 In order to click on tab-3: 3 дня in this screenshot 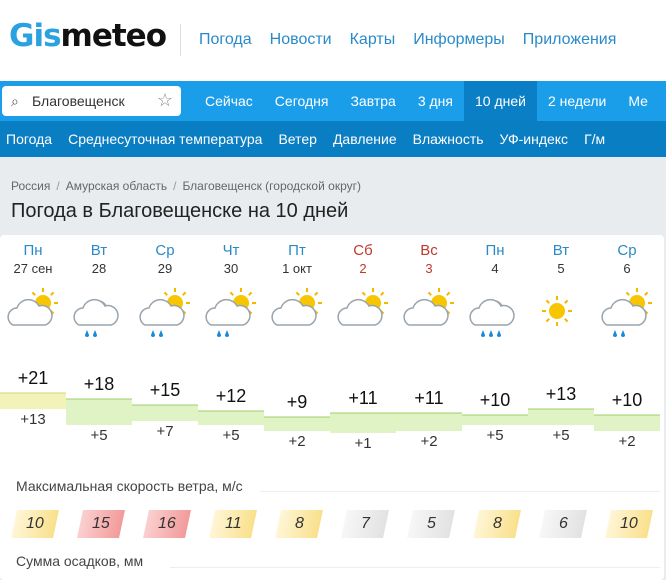, I will do `click(435, 101)`.